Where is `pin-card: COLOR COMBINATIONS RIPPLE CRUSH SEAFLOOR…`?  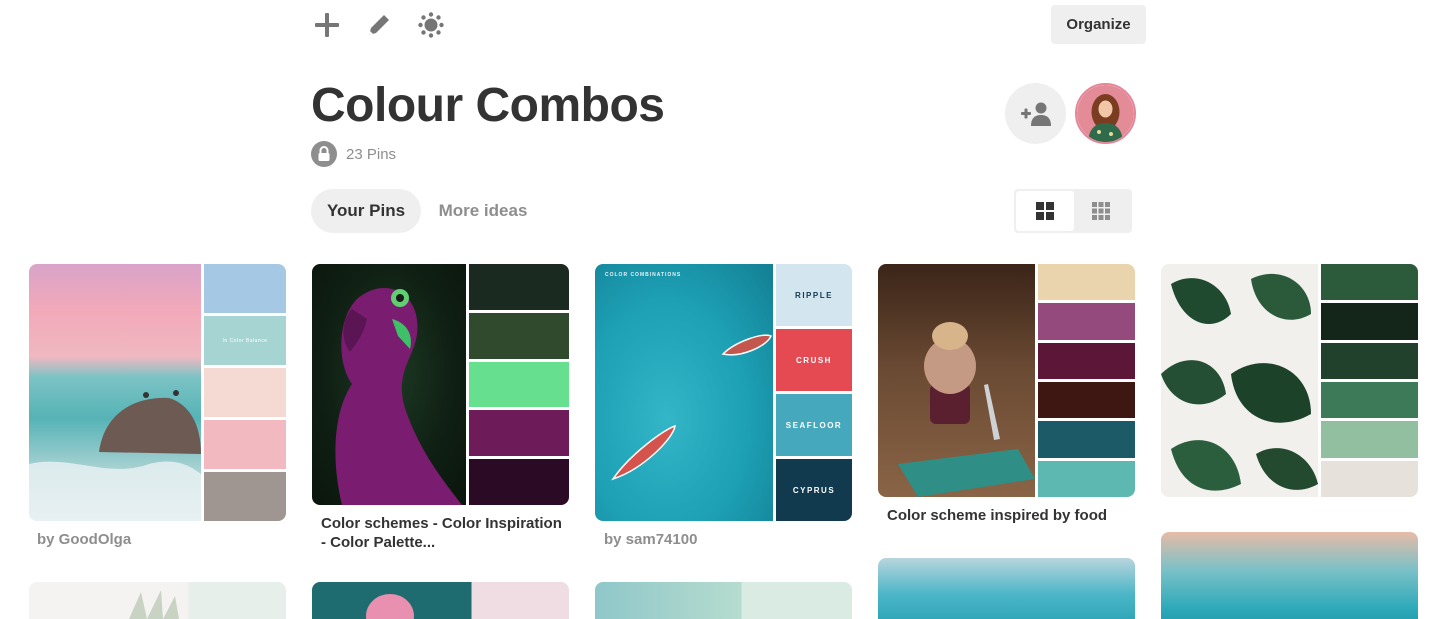 pin-card: COLOR COMBINATIONS RIPPLE CRUSH SEAFLOOR… is located at coordinates (723, 392).